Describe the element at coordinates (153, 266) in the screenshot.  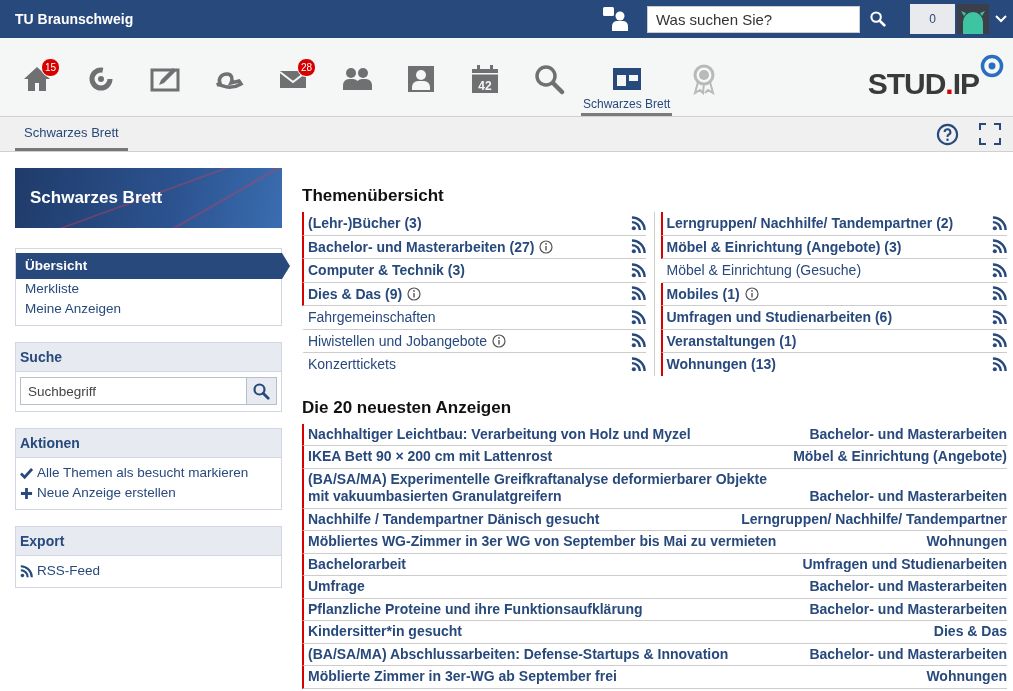
I see `sidebar-item: Übersicht` at that location.